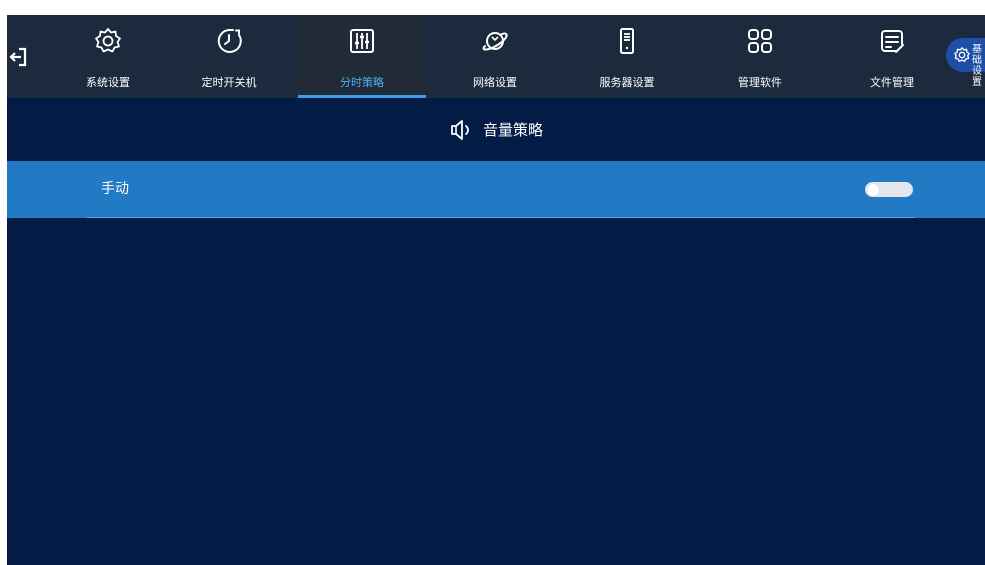  What do you see at coordinates (460, 129) in the screenshot?
I see `speaker-icon` at bounding box center [460, 129].